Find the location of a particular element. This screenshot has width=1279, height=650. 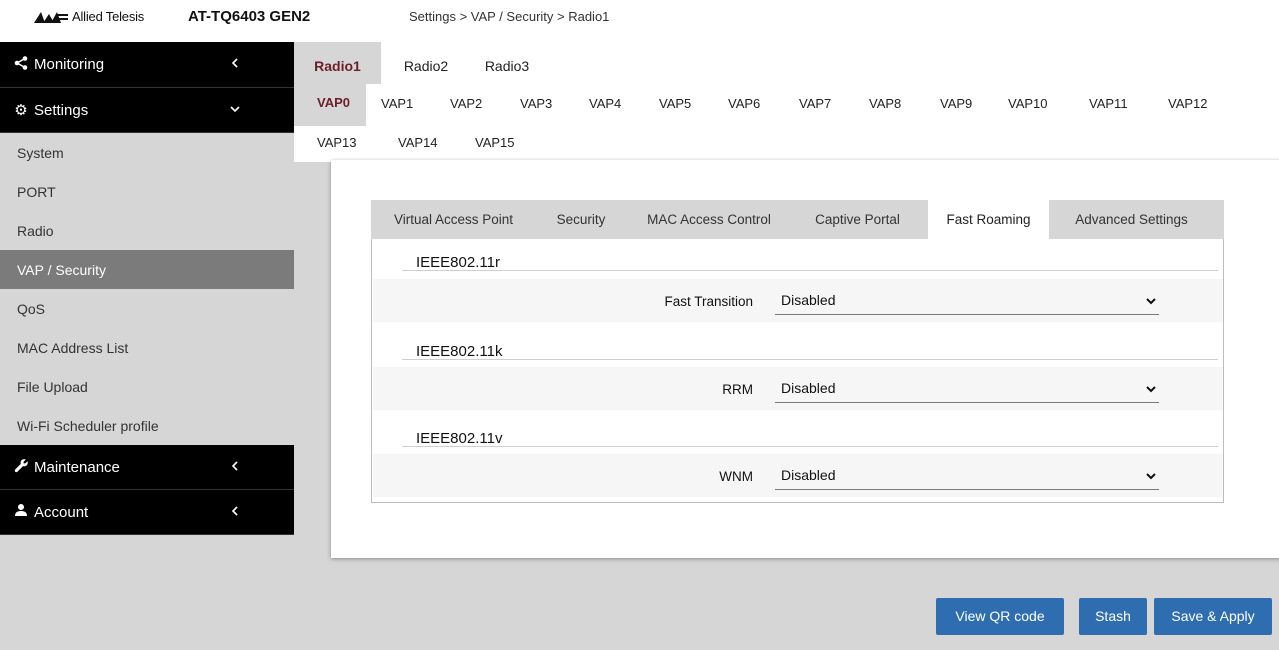

radio-tab-bar: Radio1 Radio2 Radio3 is located at coordinates (786, 63).